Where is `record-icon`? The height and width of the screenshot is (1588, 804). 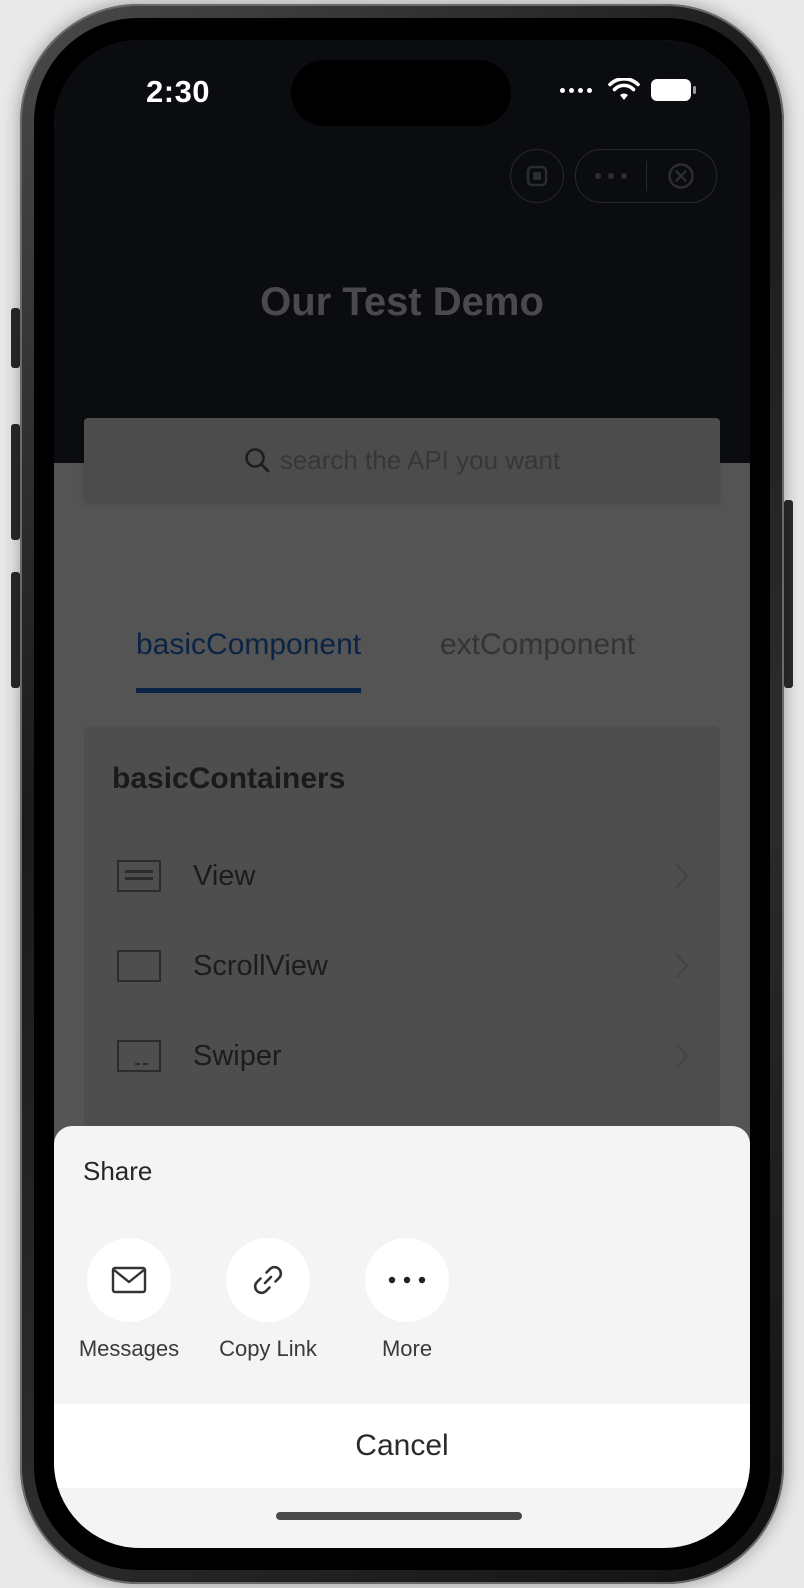
record-icon is located at coordinates (537, 176).